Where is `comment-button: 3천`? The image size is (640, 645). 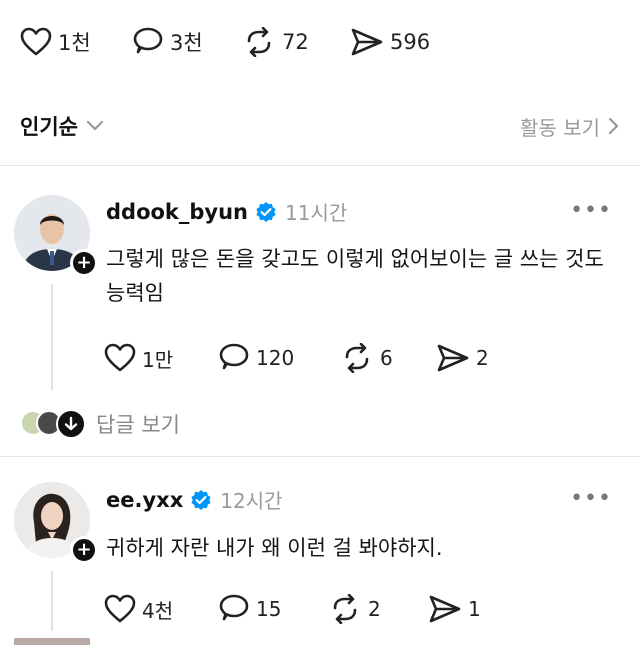
comment-button: 3천 is located at coordinates (187, 42).